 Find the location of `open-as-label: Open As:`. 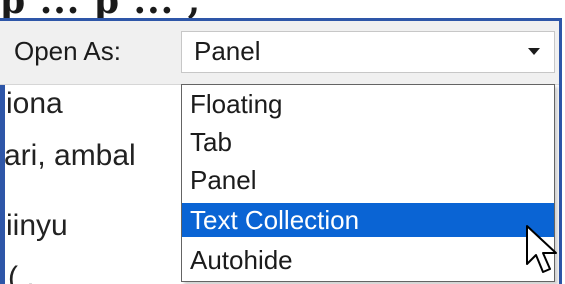

open-as-label: Open As: is located at coordinates (67, 51).